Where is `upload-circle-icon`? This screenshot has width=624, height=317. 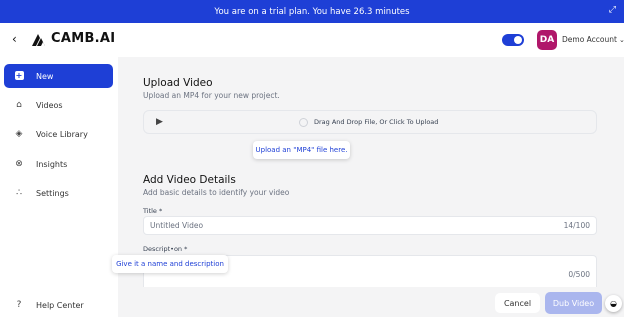
upload-circle-icon is located at coordinates (303, 122).